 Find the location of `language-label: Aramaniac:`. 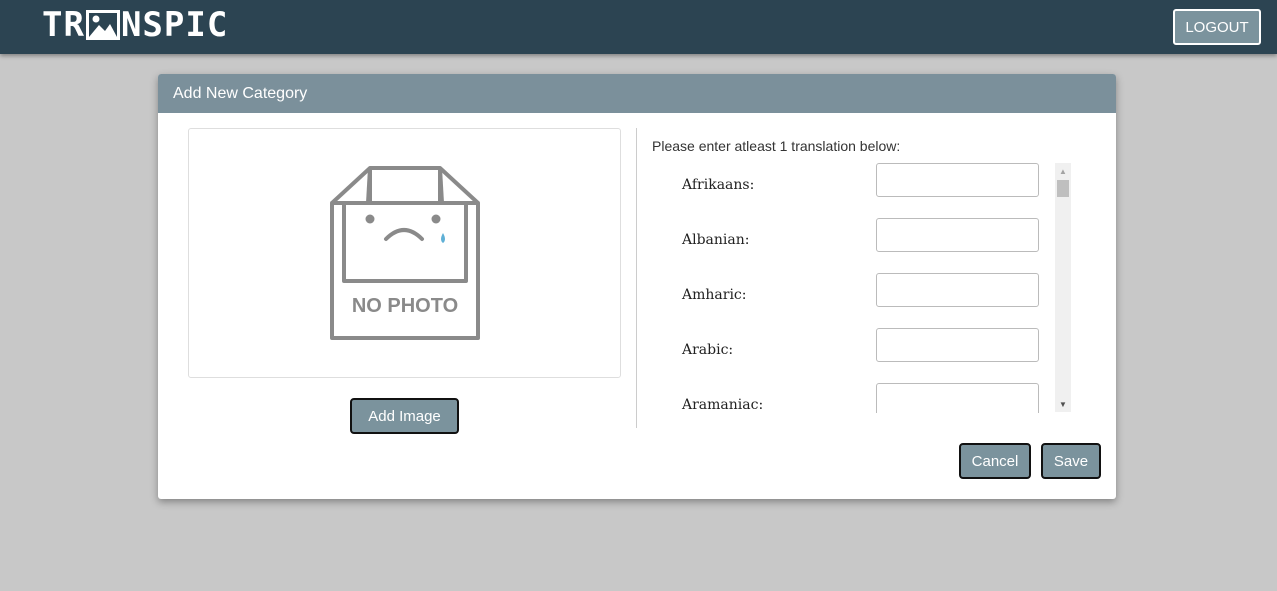

language-label: Aramaniac: is located at coordinates (723, 405).